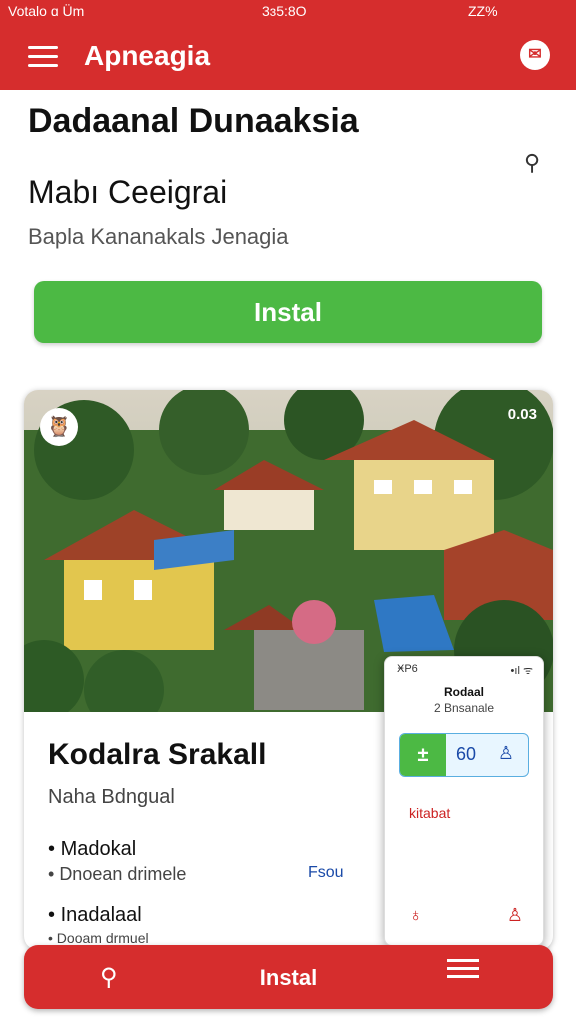  I want to click on status-left-text: Votalo ɑ Üm, so click(46, 11).